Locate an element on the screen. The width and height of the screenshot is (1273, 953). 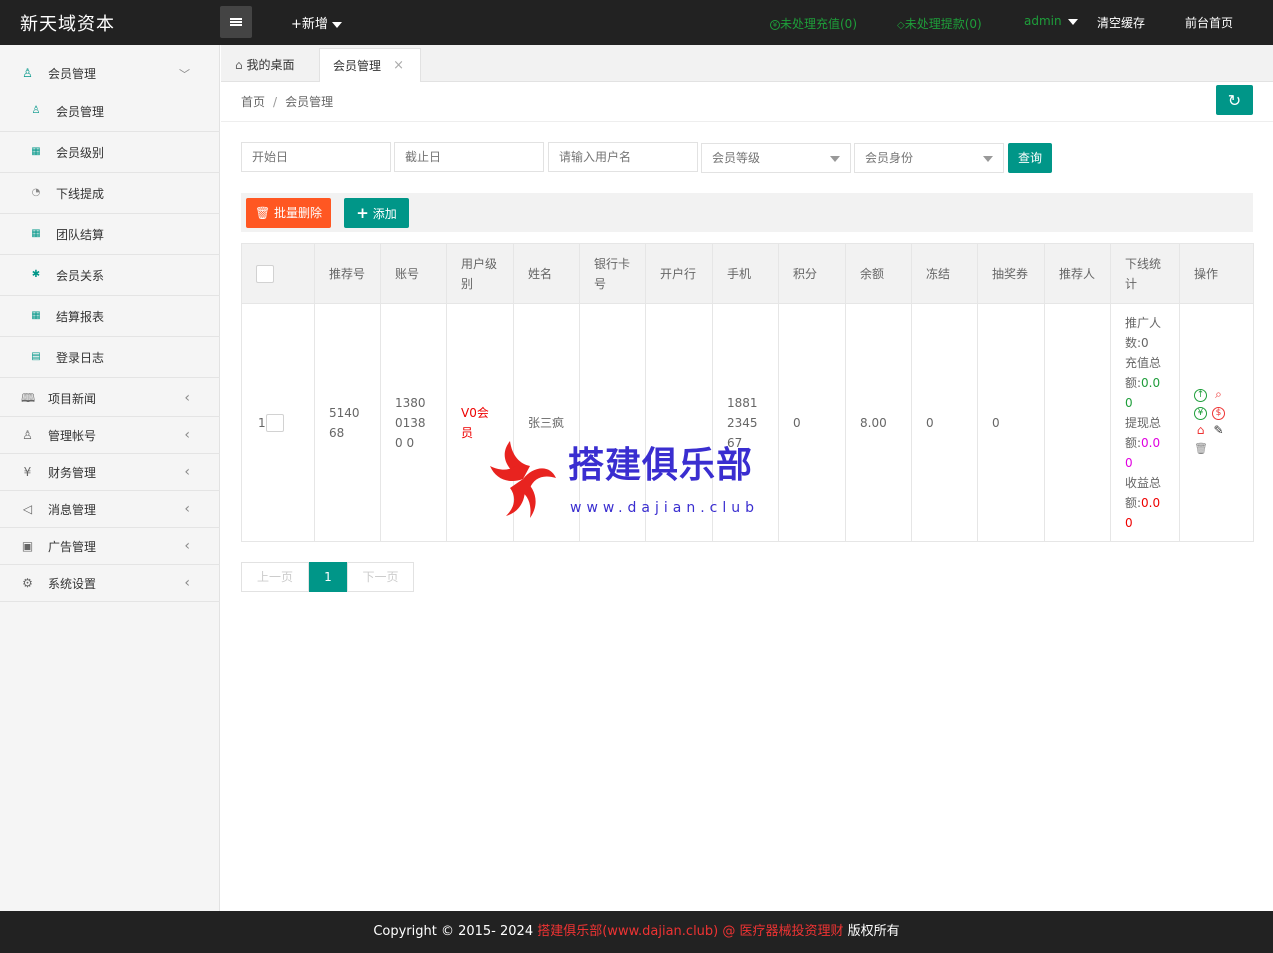
refresh-button: ↻ is located at coordinates (1234, 100).